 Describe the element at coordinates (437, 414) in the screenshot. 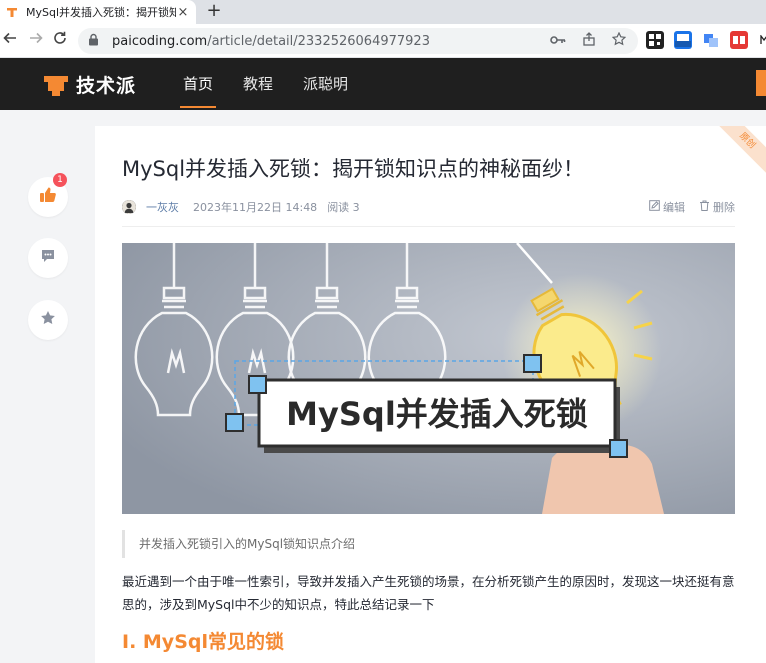

I see `cover-title-text: MySql并发插入死锁` at that location.